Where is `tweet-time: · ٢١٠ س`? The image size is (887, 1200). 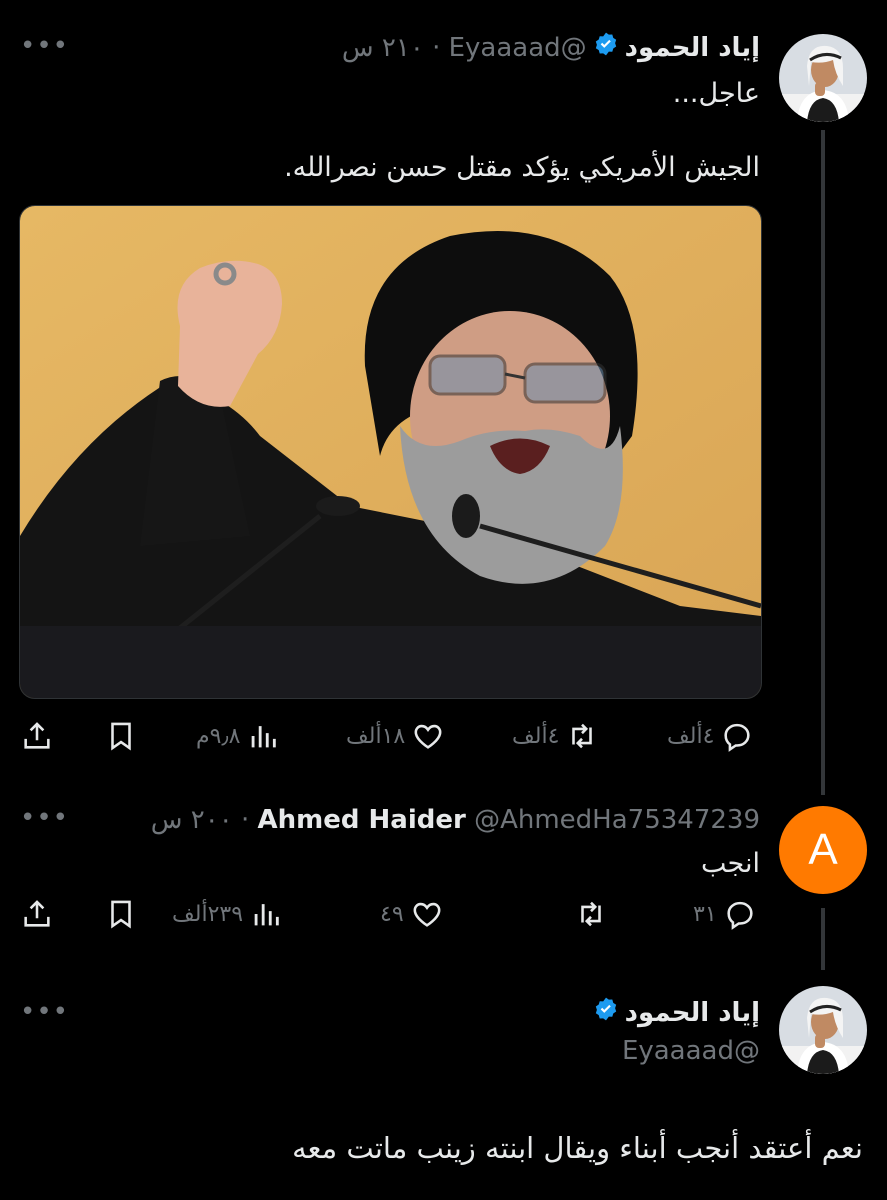
tweet-time: · ٢١٠ س is located at coordinates (395, 48).